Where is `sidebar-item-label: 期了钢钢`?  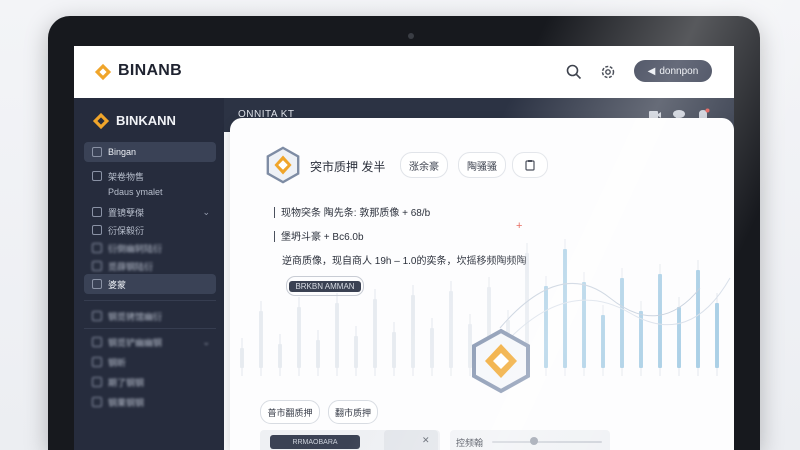 sidebar-item-label: 期了钢钢 is located at coordinates (126, 382).